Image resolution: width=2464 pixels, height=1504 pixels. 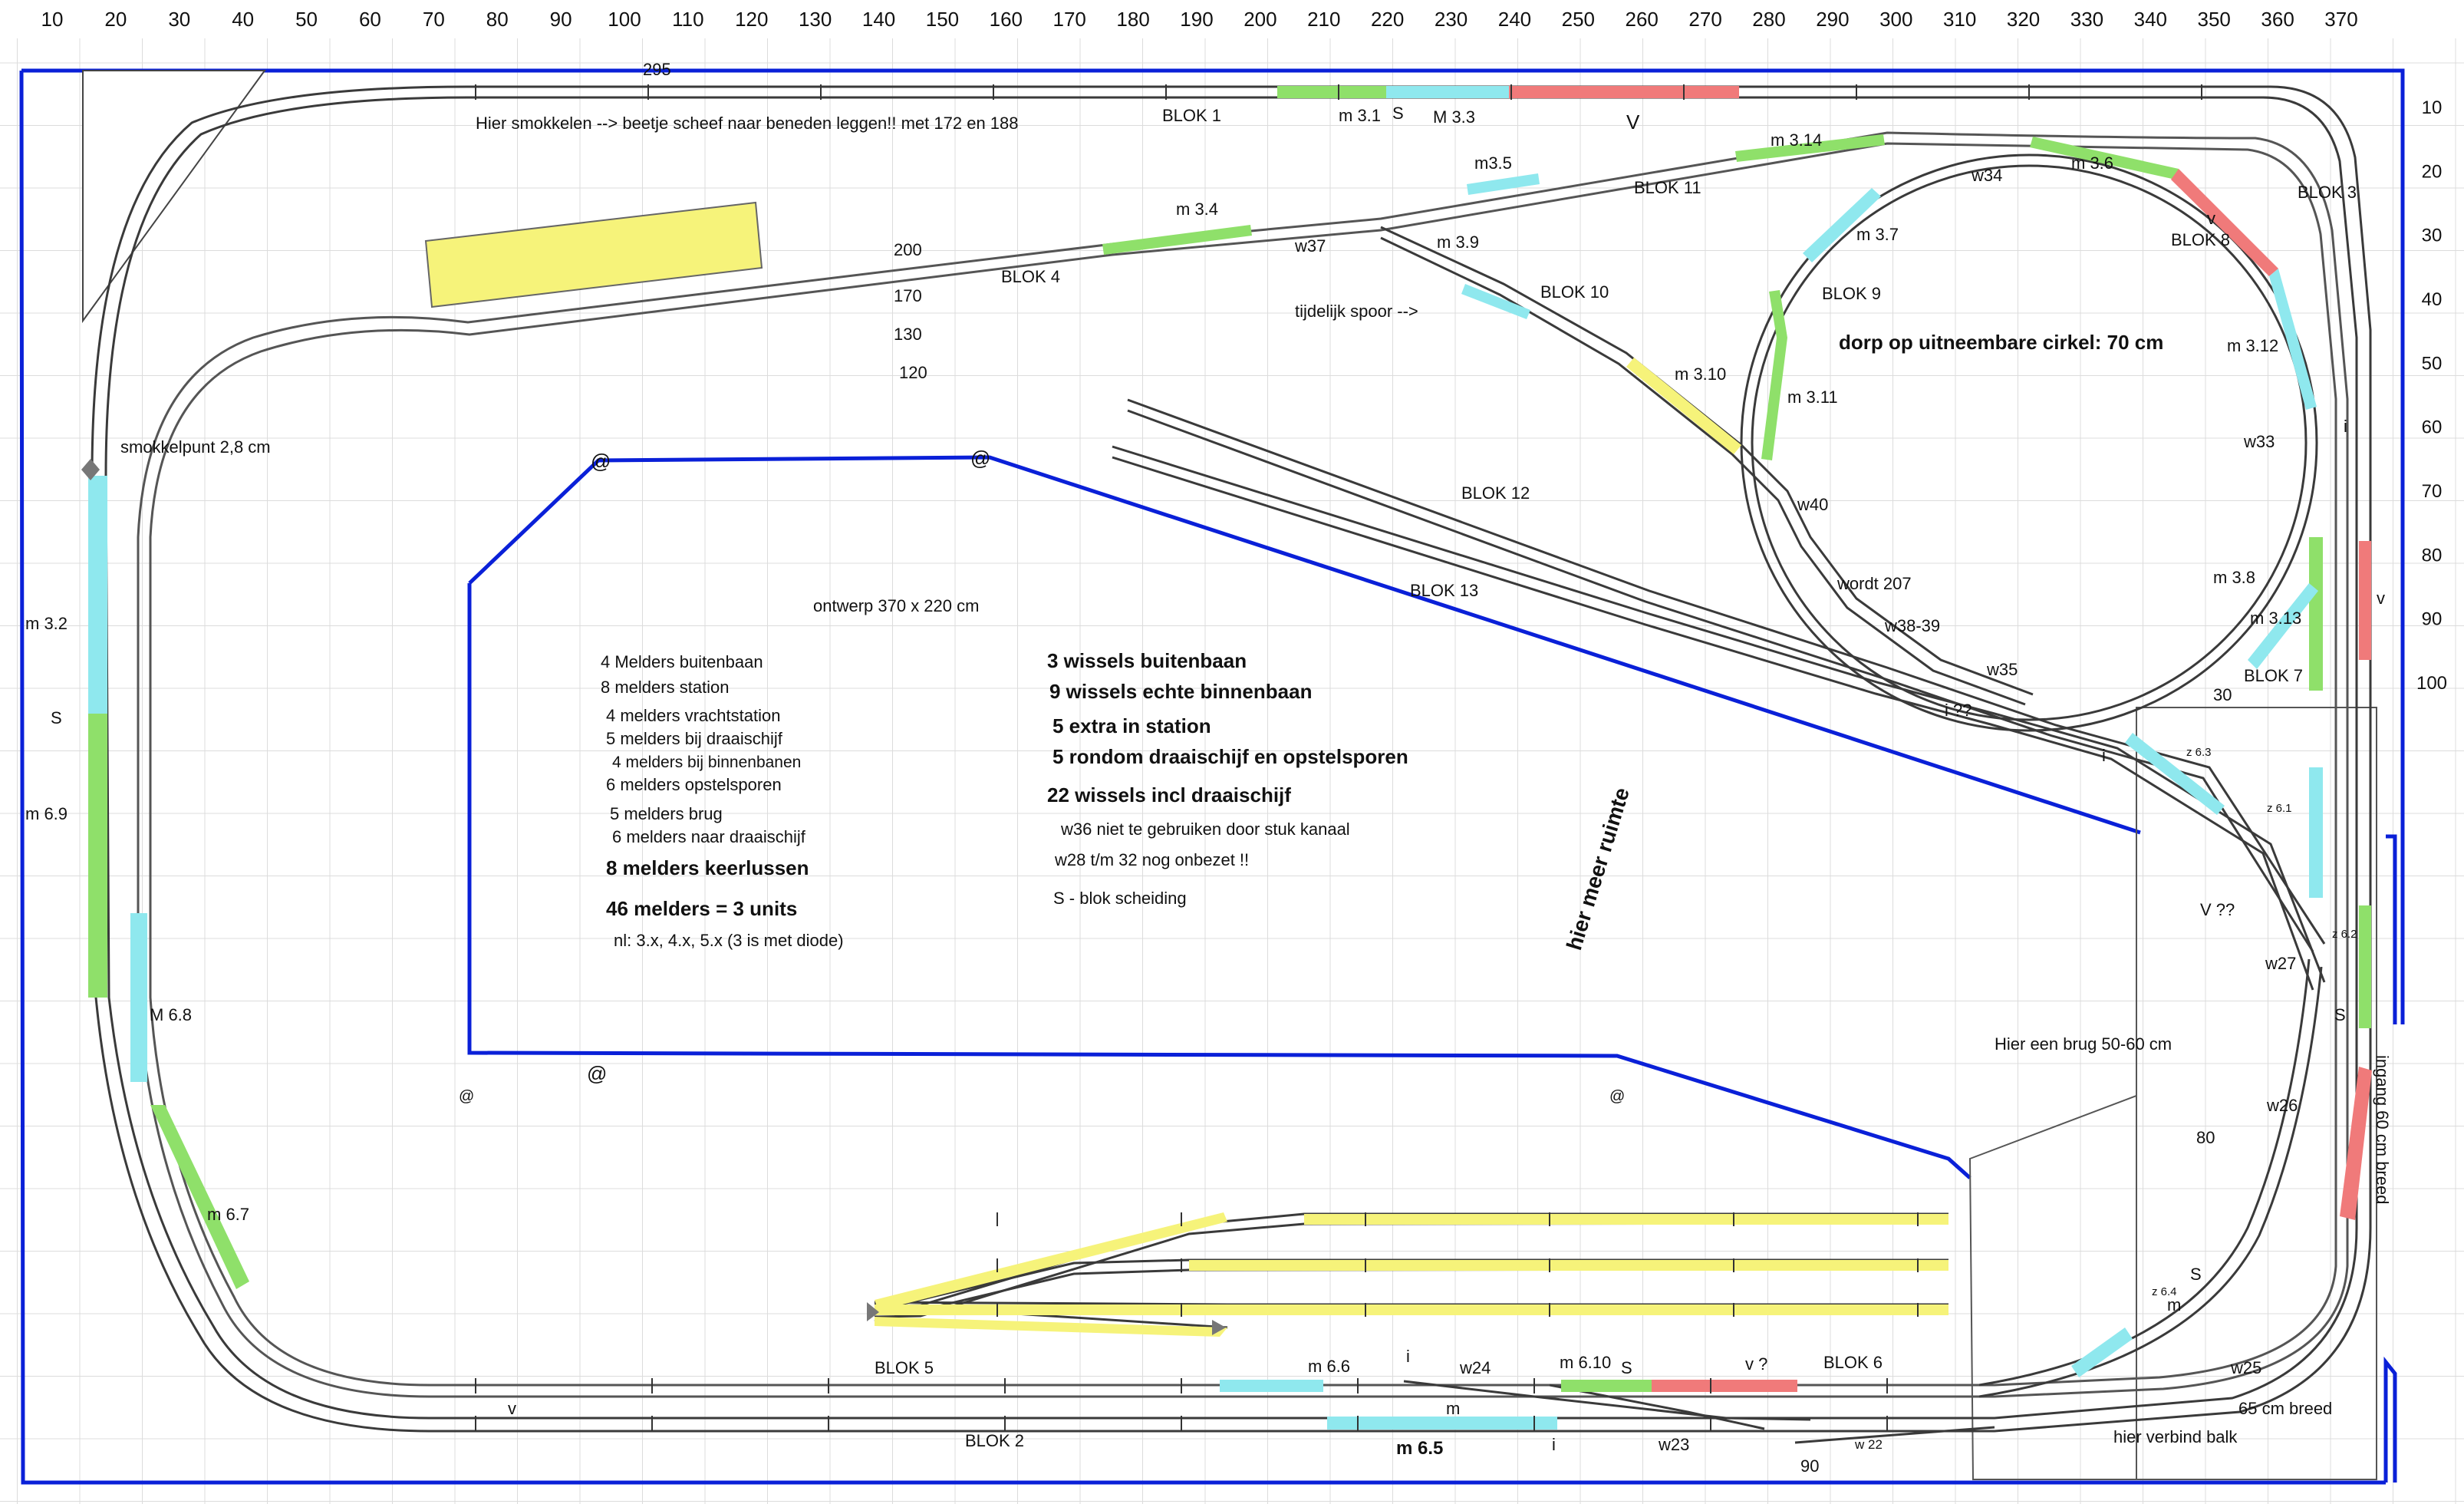 I want to click on note-left-line: 8 melders keerlussen, so click(x=707, y=867).